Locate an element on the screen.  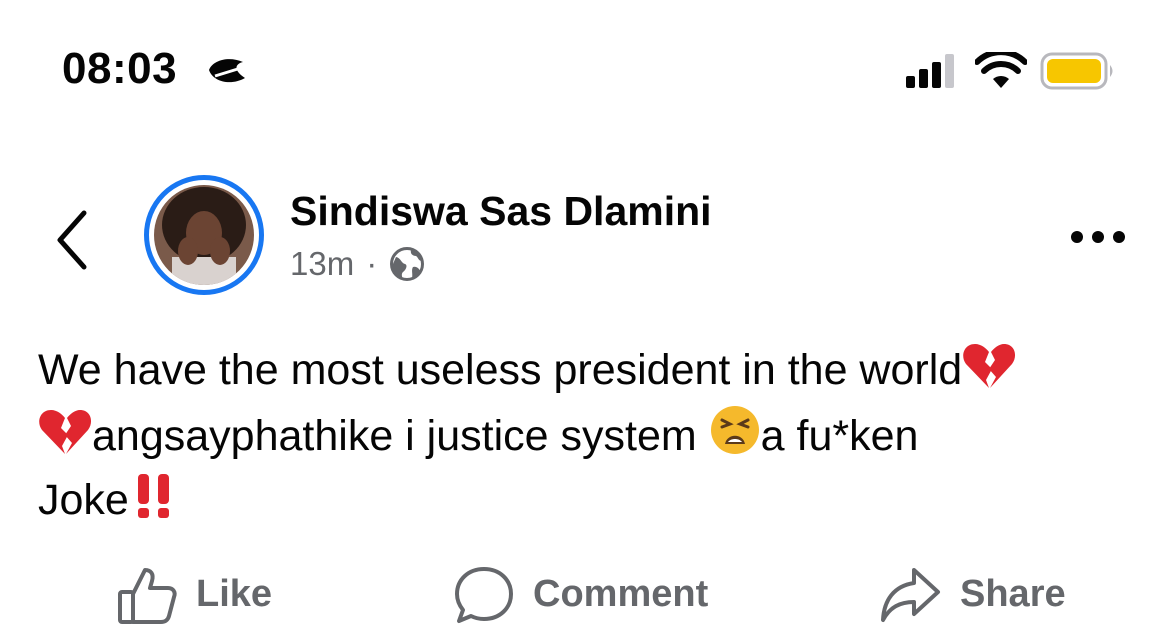
author-name: Sindiswa Sas Dlamini is located at coordinates (501, 211).